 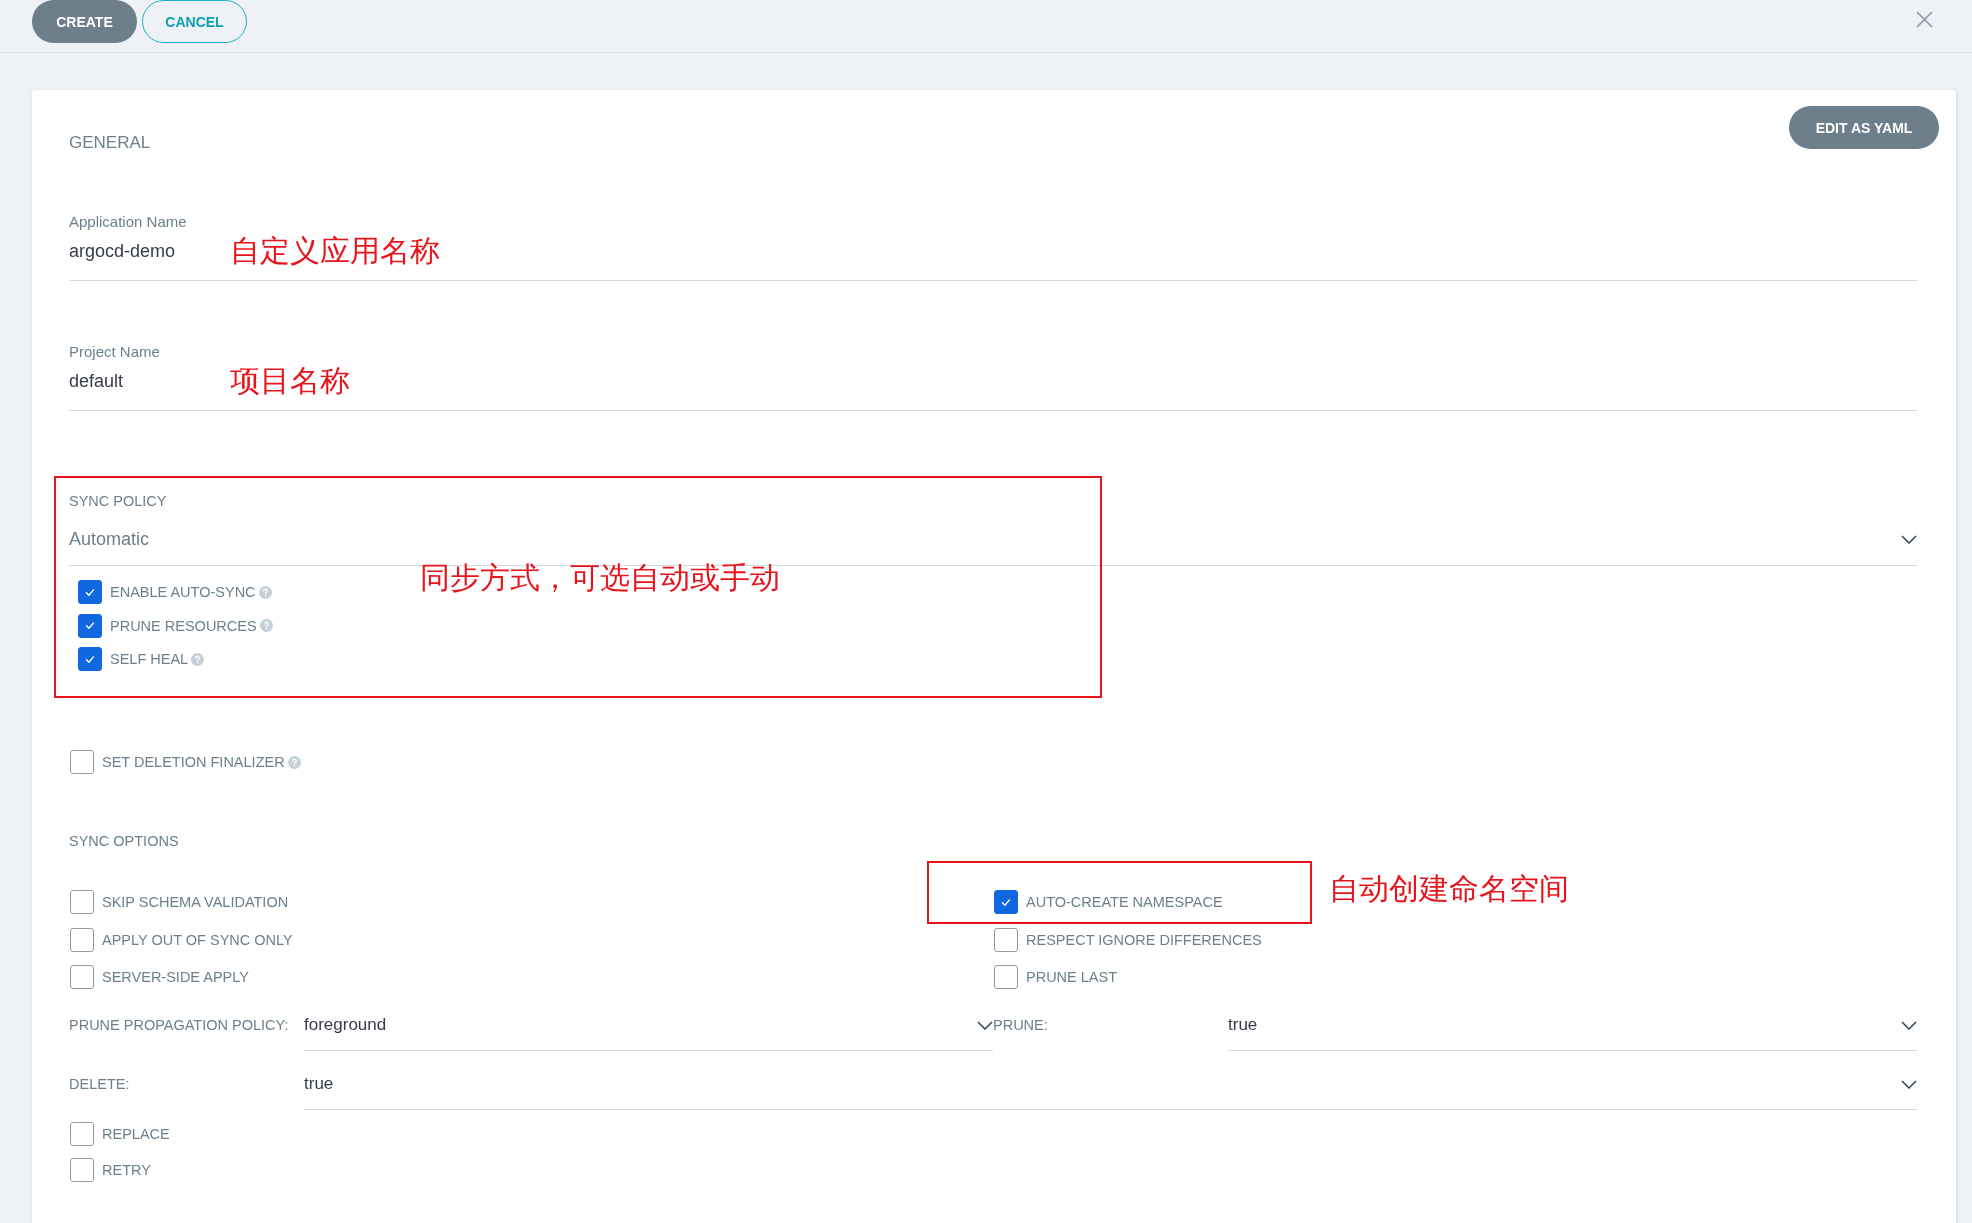 What do you see at coordinates (115, 351) in the screenshot?
I see `field-label: Project Name` at bounding box center [115, 351].